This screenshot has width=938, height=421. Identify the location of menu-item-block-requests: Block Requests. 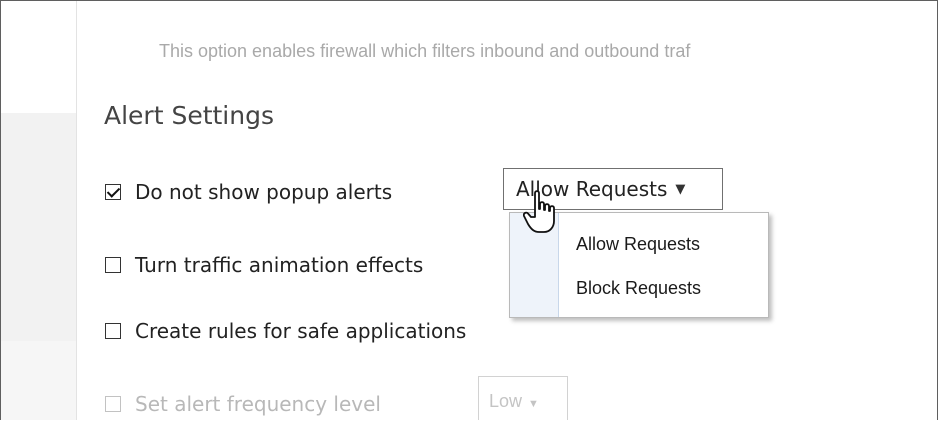
(638, 288).